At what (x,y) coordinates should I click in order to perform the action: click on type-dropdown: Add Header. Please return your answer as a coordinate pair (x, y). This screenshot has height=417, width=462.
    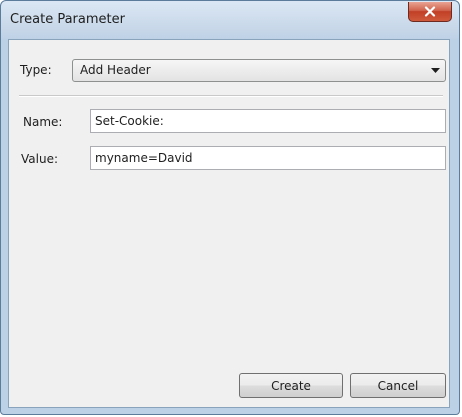
    Looking at the image, I should click on (259, 70).